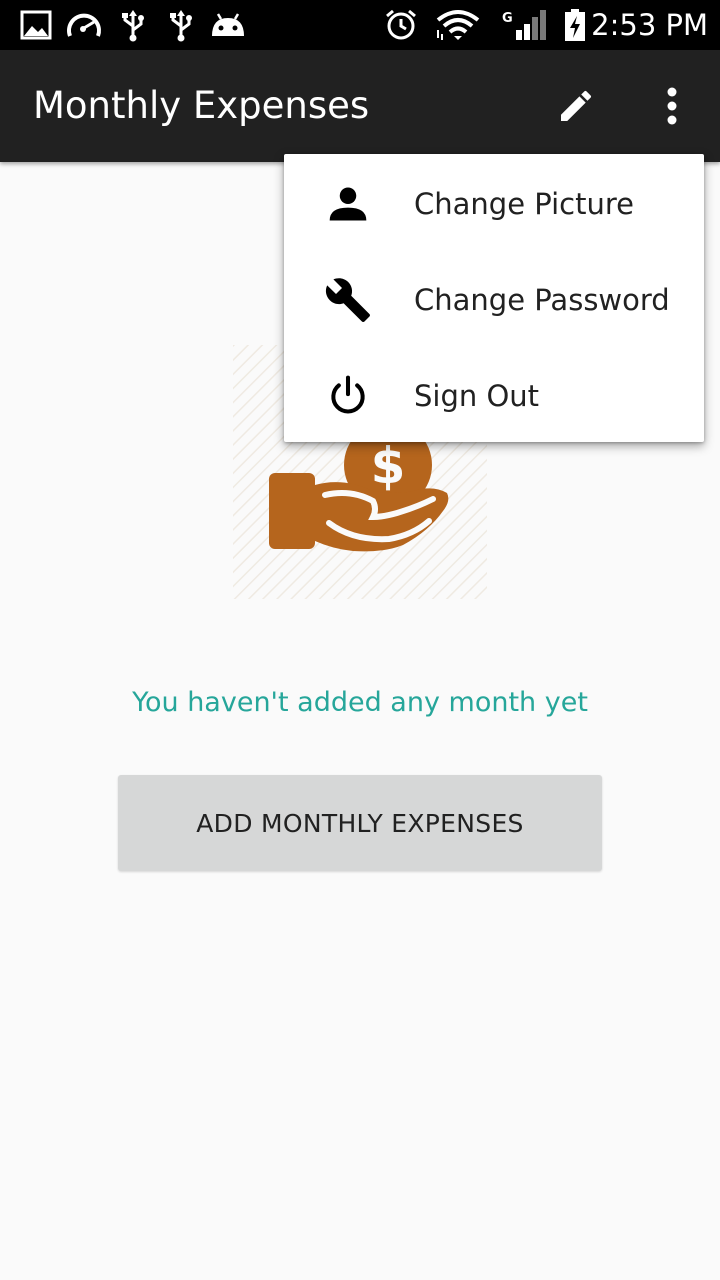  What do you see at coordinates (360, 702) in the screenshot?
I see `empty-state-message: You haven't added any month yet` at bounding box center [360, 702].